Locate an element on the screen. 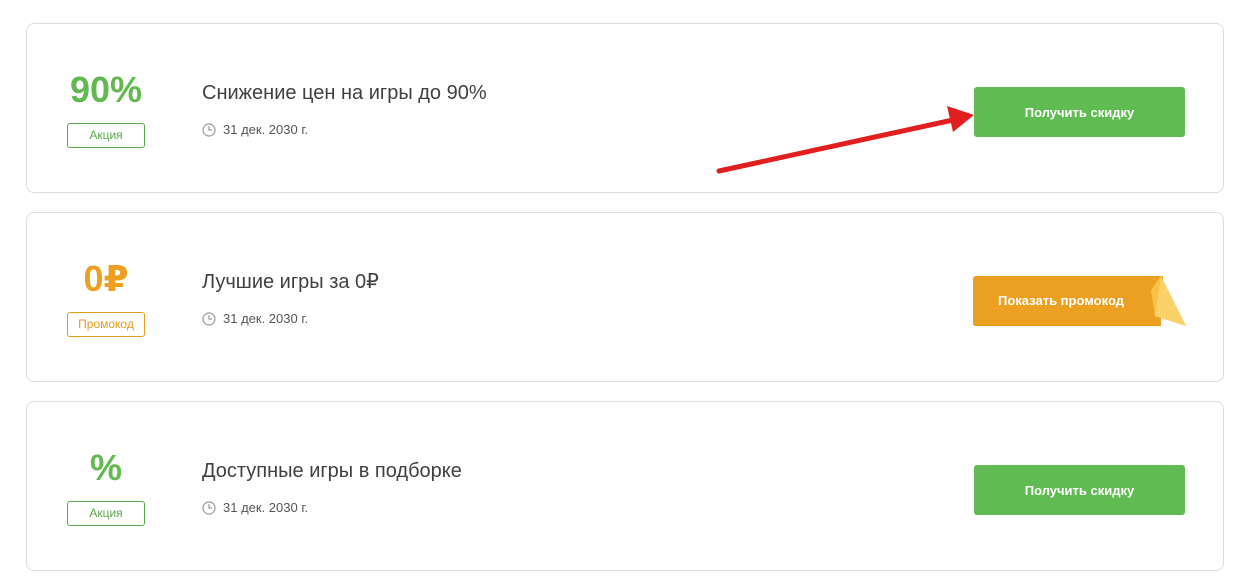 The height and width of the screenshot is (586, 1238). offer-type-badge: Промокод is located at coordinates (106, 324).